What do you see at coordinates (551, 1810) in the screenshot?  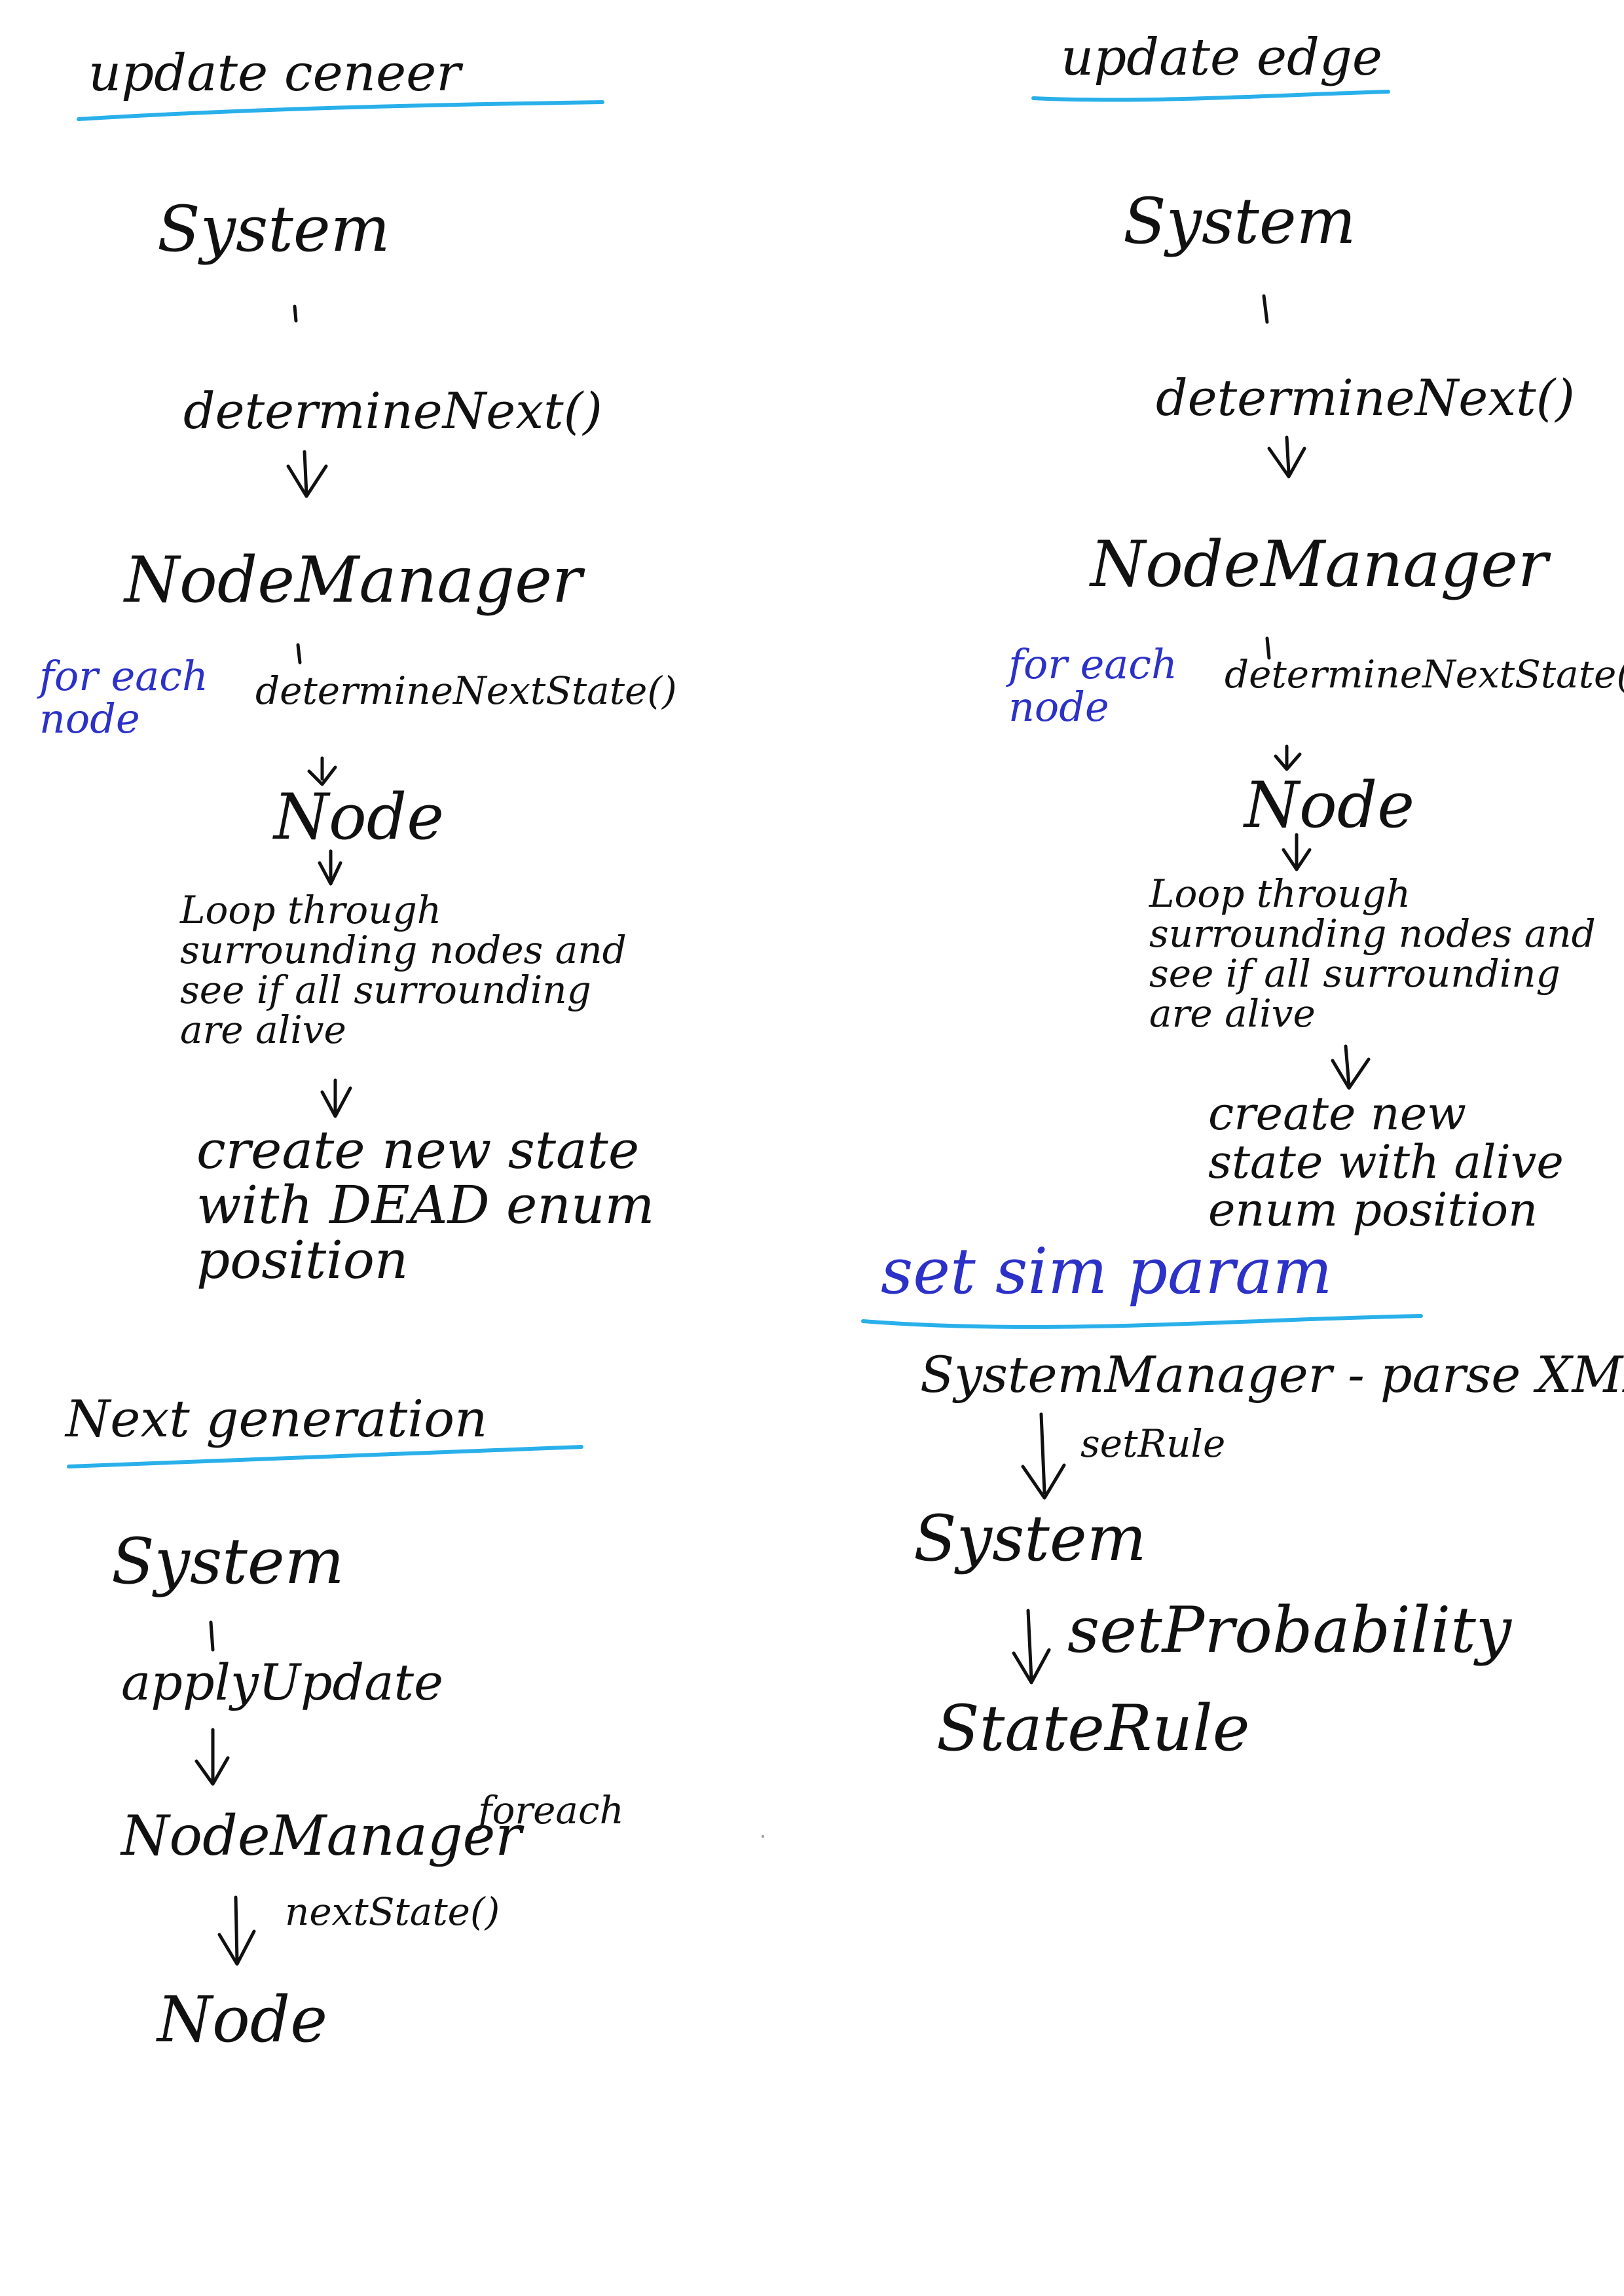 I see `loop-annotation: foreach` at bounding box center [551, 1810].